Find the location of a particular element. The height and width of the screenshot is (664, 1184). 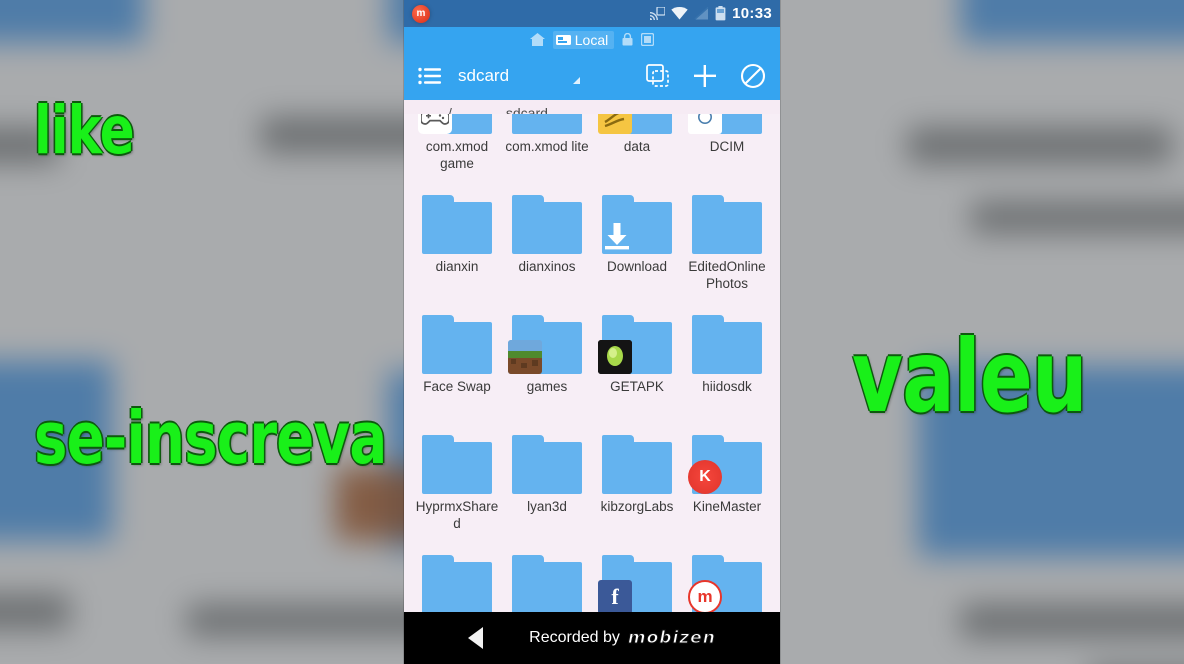

mobizen-icon: m is located at coordinates (705, 596).